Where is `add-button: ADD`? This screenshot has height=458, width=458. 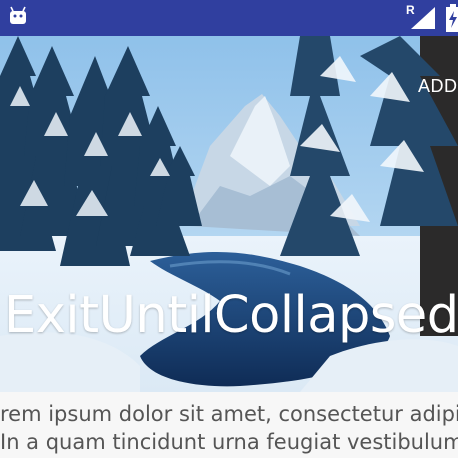 add-button: ADD is located at coordinates (438, 86).